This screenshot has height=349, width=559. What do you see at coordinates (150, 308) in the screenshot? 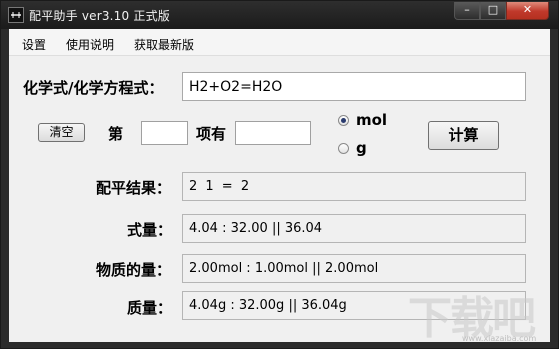
I see `mass-label: 质量：` at bounding box center [150, 308].